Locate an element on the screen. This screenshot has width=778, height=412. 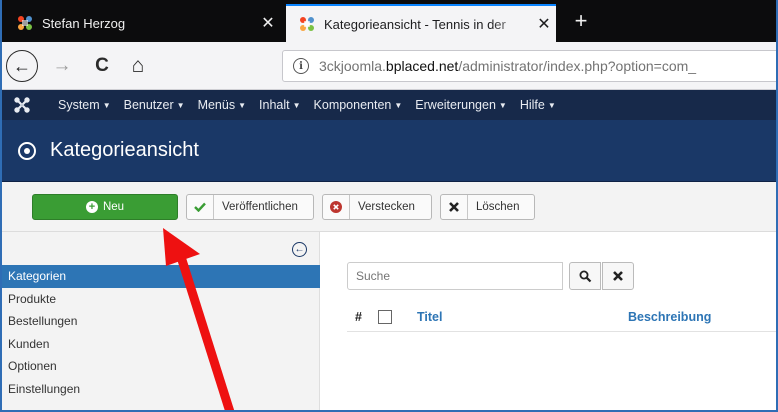
plus-circle-icon: + is located at coordinates (91, 207).